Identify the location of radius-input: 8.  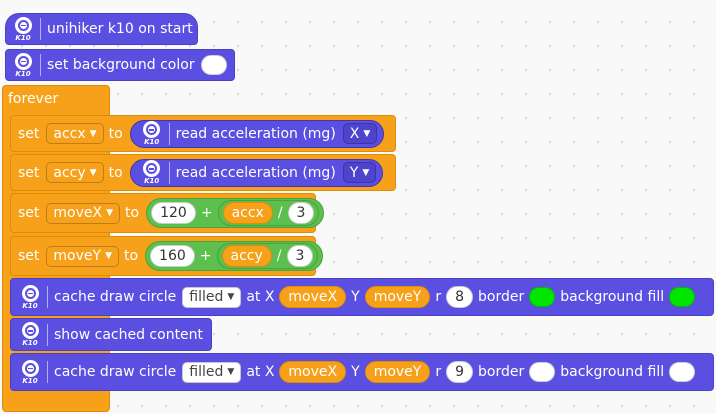
(460, 297).